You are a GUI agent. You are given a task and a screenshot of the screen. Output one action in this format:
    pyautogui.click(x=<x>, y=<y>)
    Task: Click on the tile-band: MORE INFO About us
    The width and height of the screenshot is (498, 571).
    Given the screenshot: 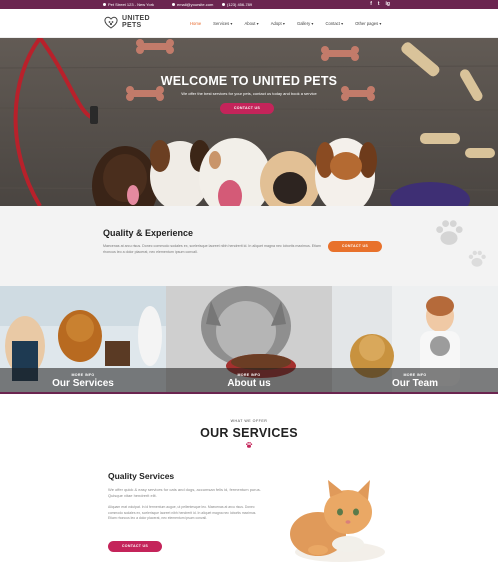 What is the action you would take?
    pyautogui.click(x=249, y=381)
    